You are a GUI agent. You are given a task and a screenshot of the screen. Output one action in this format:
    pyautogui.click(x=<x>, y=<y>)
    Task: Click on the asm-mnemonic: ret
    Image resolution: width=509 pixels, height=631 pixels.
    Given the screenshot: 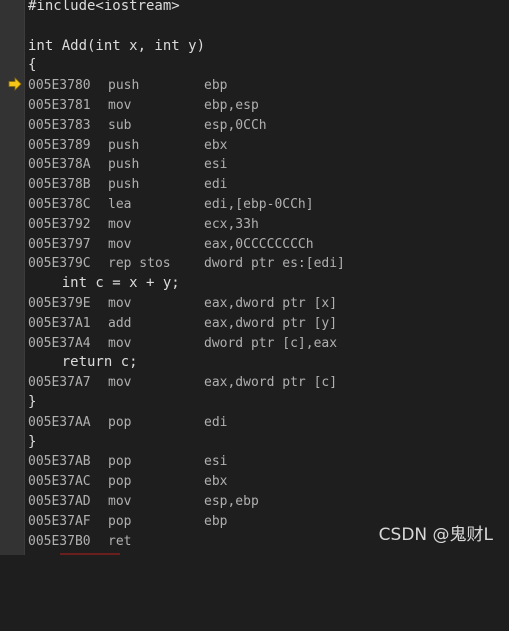 What is the action you would take?
    pyautogui.click(x=120, y=541)
    